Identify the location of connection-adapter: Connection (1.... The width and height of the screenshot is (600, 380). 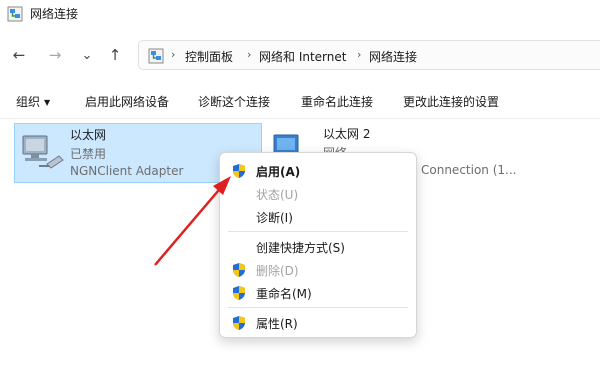
(469, 170).